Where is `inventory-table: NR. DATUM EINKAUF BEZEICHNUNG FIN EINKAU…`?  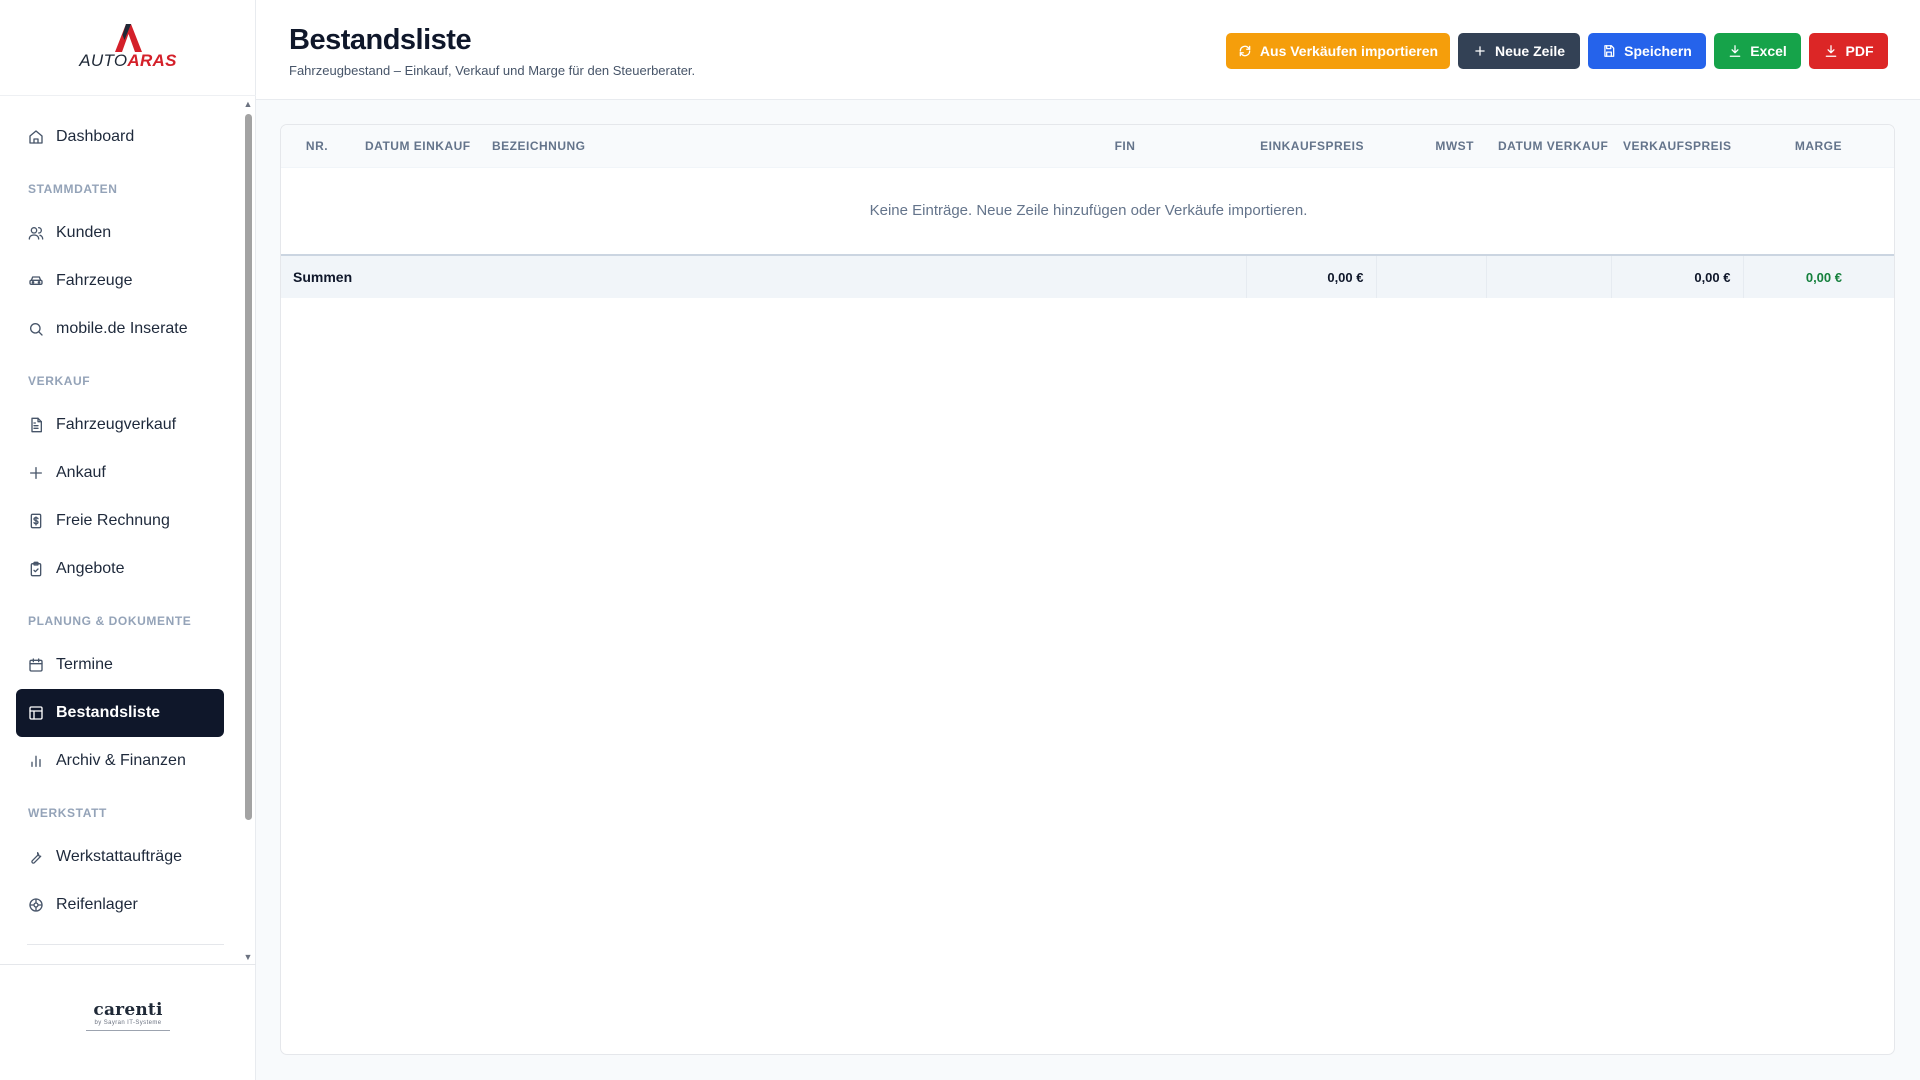 inventory-table: NR. DATUM EINKAUF BEZEICHNUNG FIN EINKAU… is located at coordinates (1087, 211).